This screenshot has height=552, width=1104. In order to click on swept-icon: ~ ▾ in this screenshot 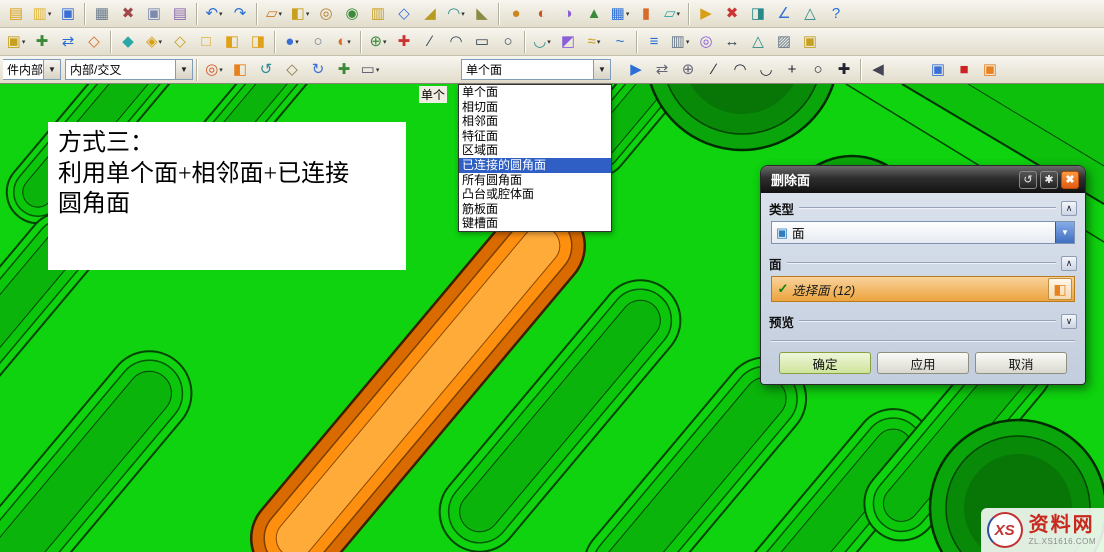, I will do `click(620, 42)`.